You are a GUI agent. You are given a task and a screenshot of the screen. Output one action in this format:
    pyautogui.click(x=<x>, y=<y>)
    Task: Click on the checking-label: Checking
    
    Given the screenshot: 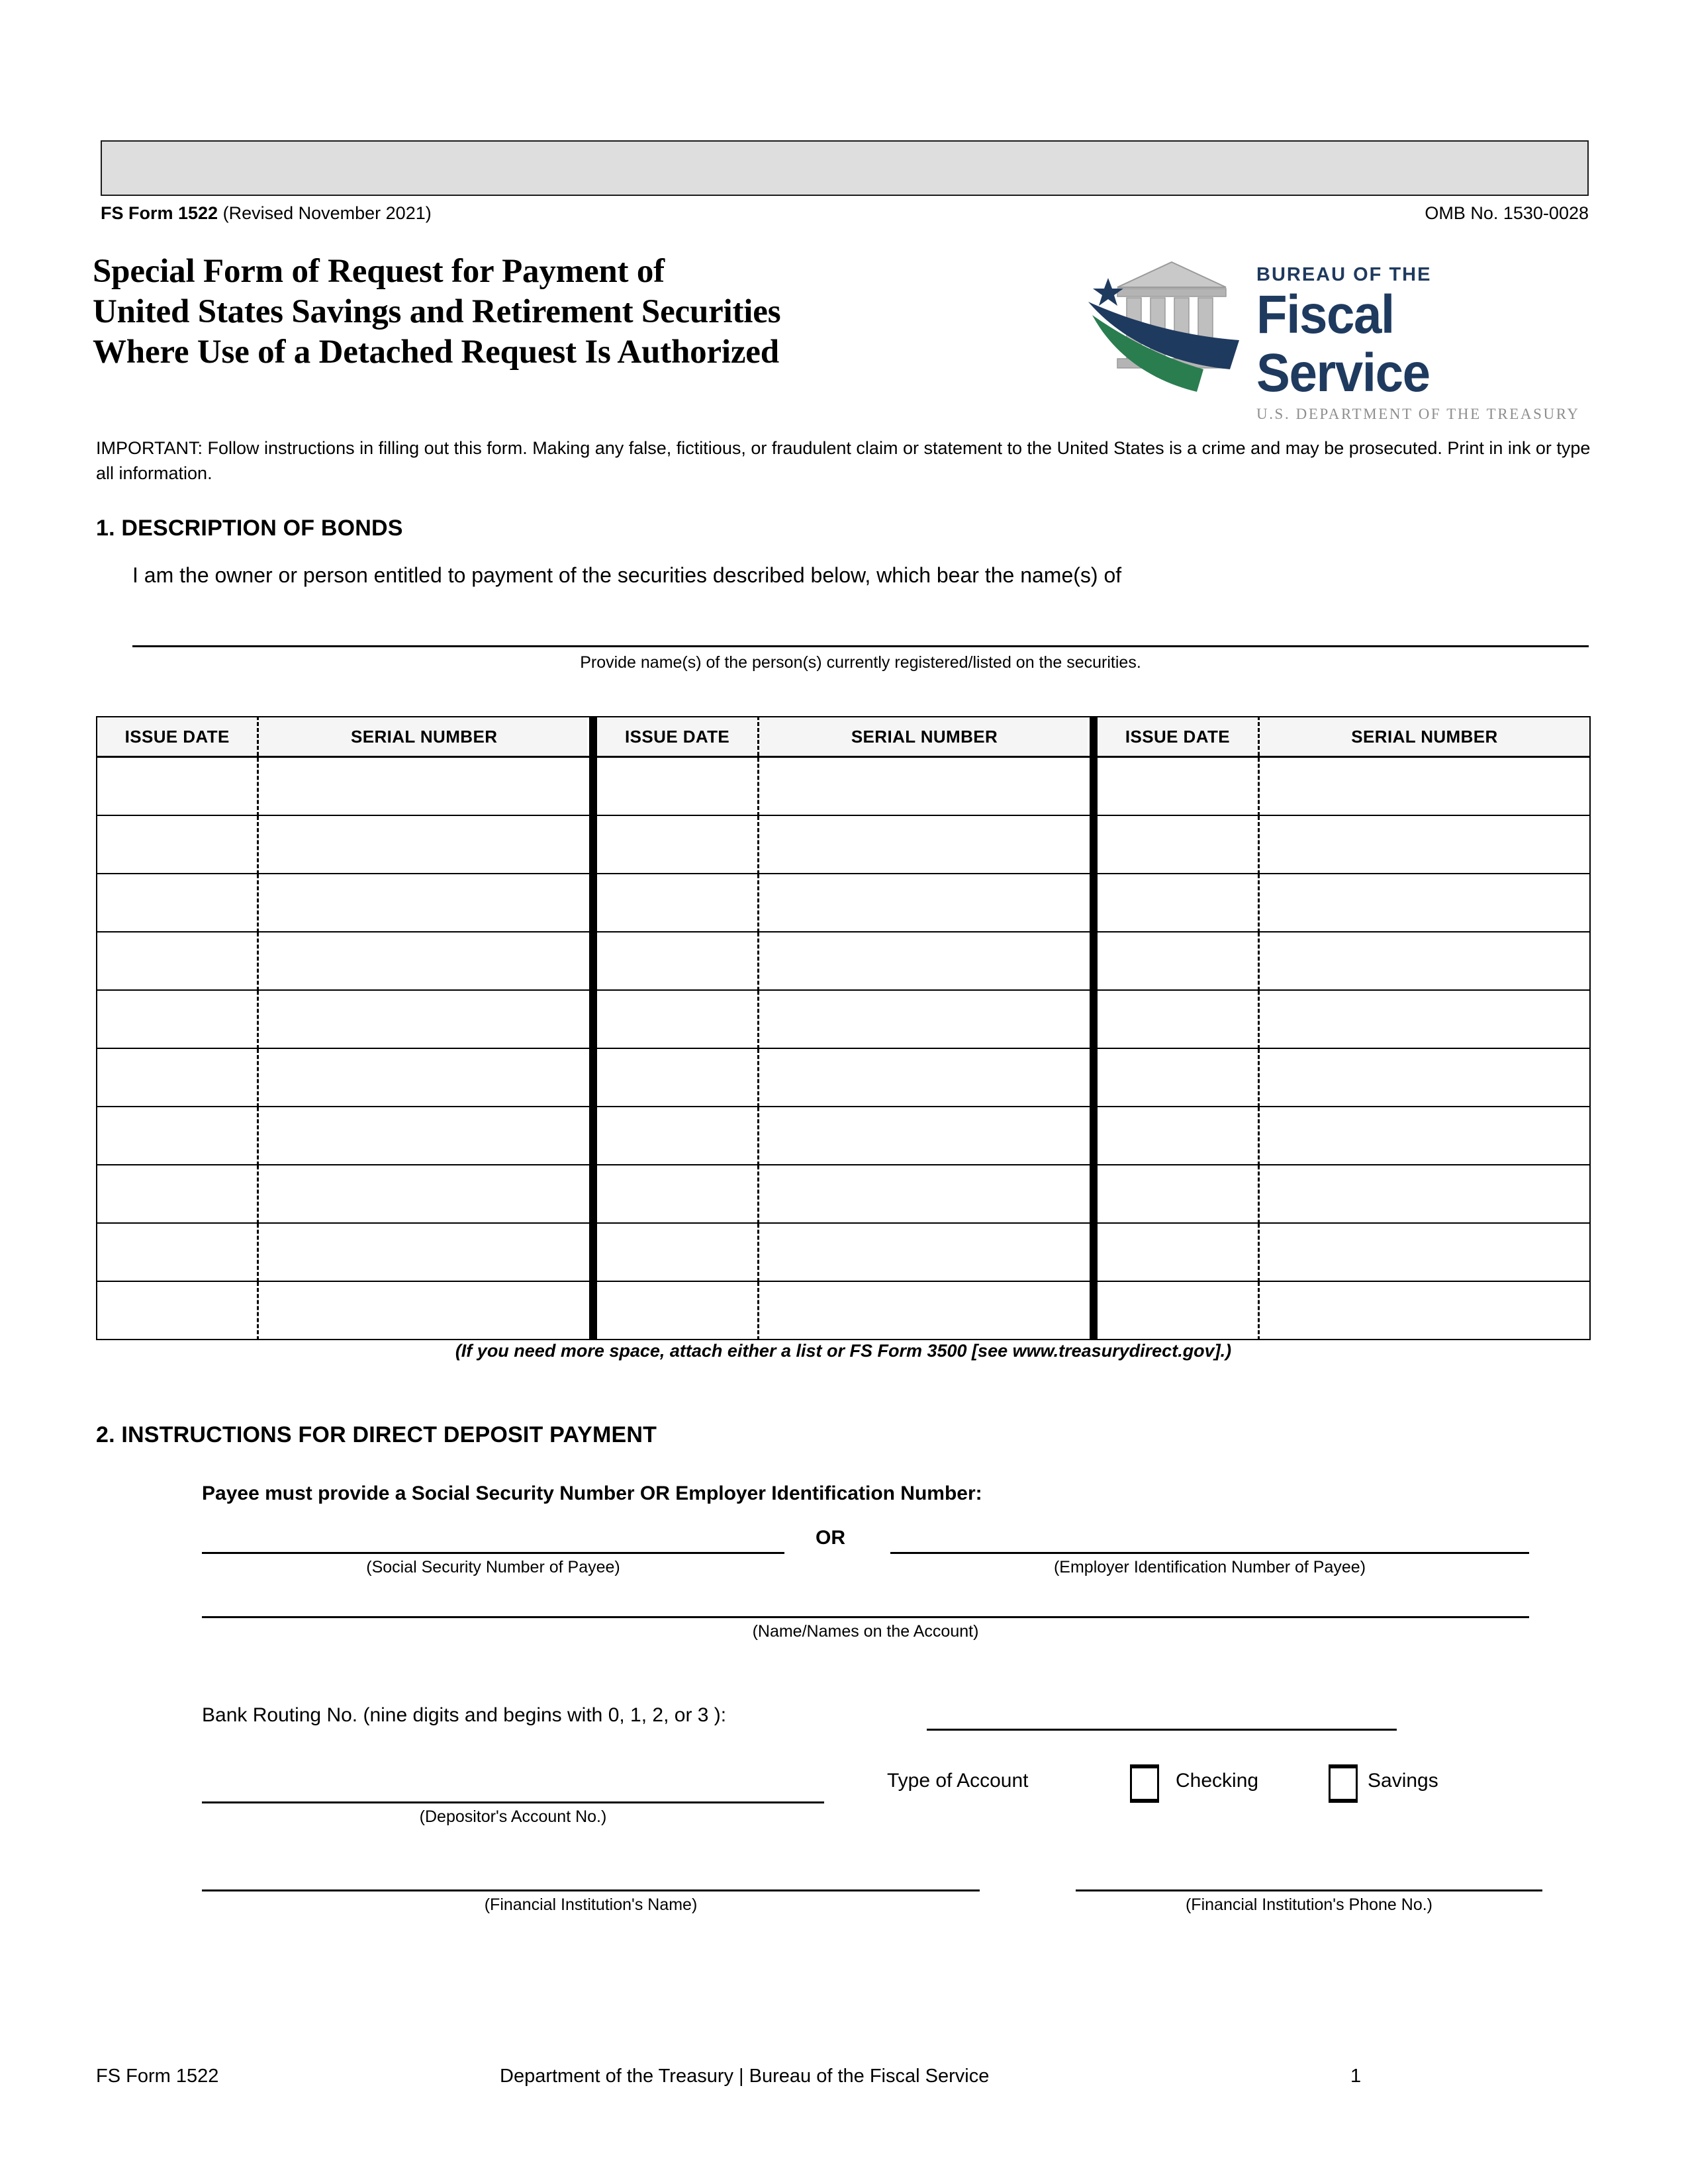 What is the action you would take?
    pyautogui.click(x=1217, y=1781)
    